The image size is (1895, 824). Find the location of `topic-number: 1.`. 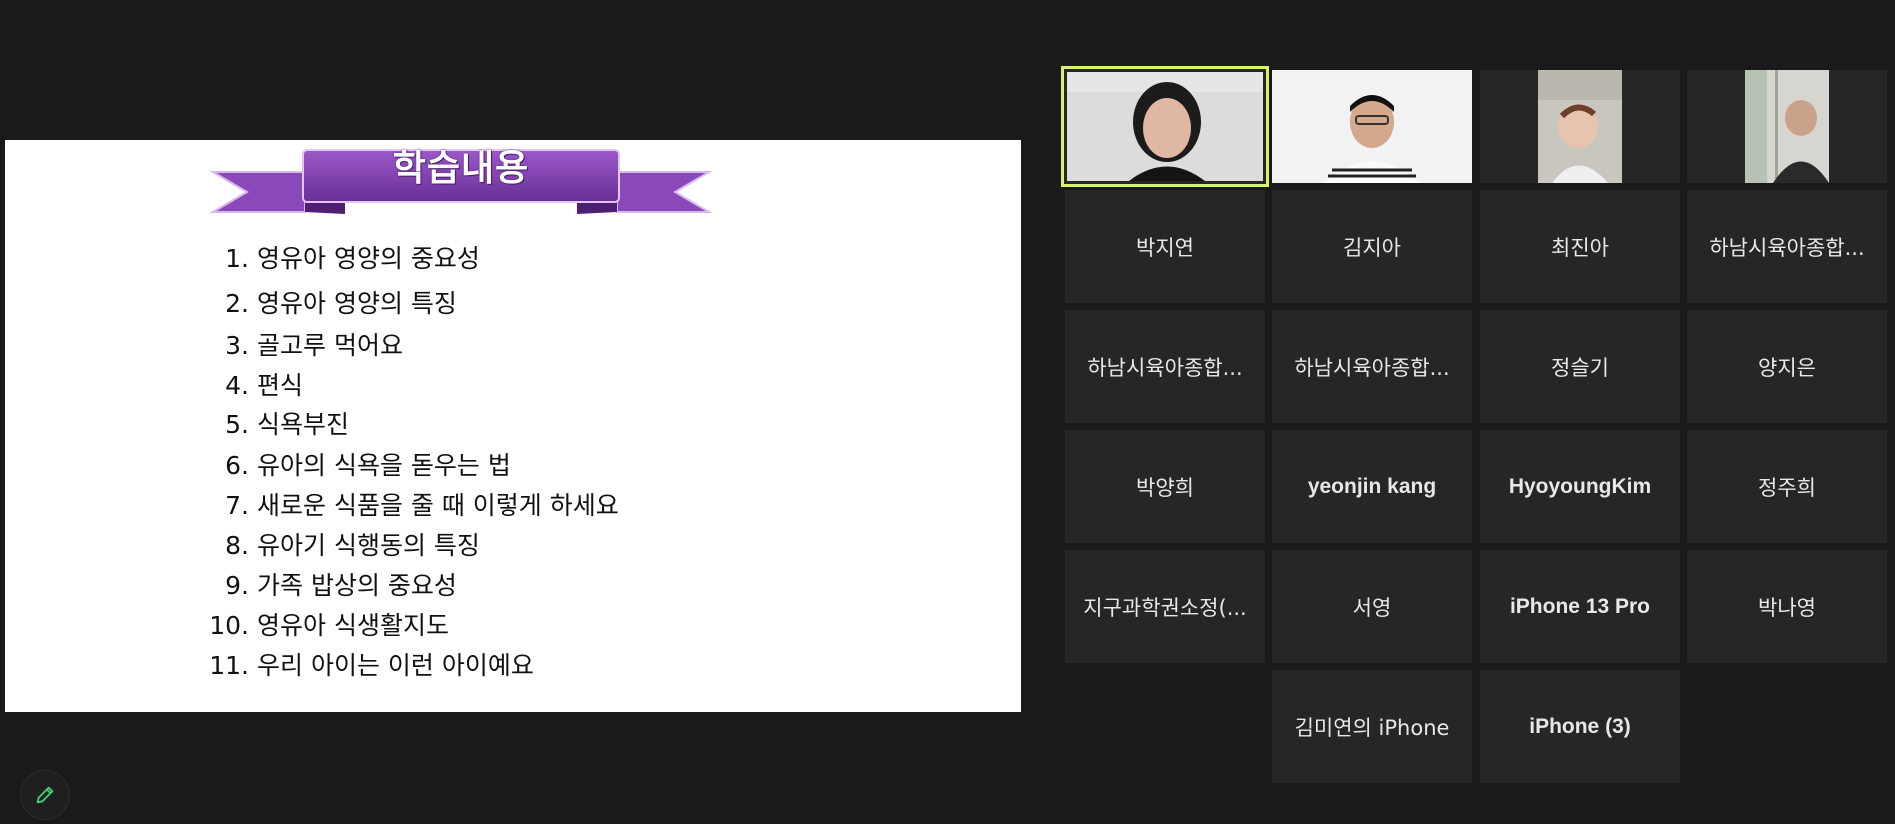

topic-number: 1. is located at coordinates (237, 258).